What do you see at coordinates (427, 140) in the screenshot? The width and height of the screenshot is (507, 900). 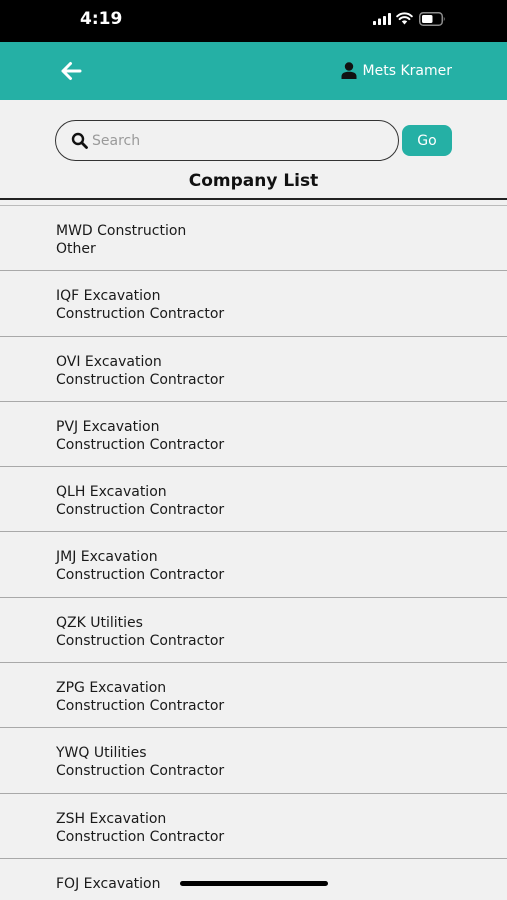 I see `go-button: Go` at bounding box center [427, 140].